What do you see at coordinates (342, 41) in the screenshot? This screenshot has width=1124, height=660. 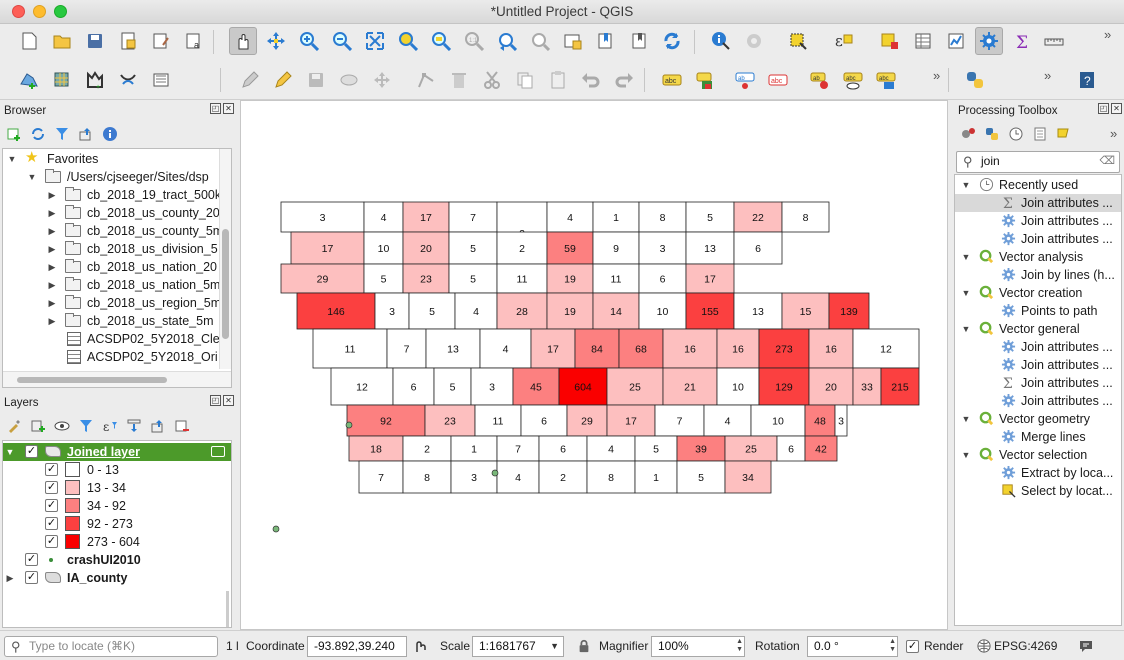 I see `zoom-out-button` at bounding box center [342, 41].